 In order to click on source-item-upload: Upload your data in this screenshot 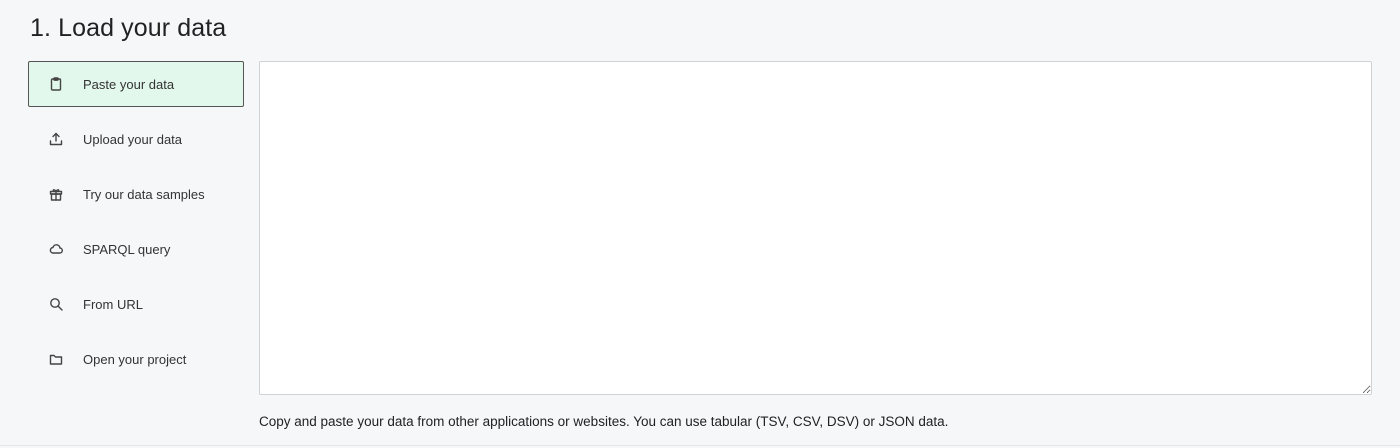, I will do `click(136, 139)`.